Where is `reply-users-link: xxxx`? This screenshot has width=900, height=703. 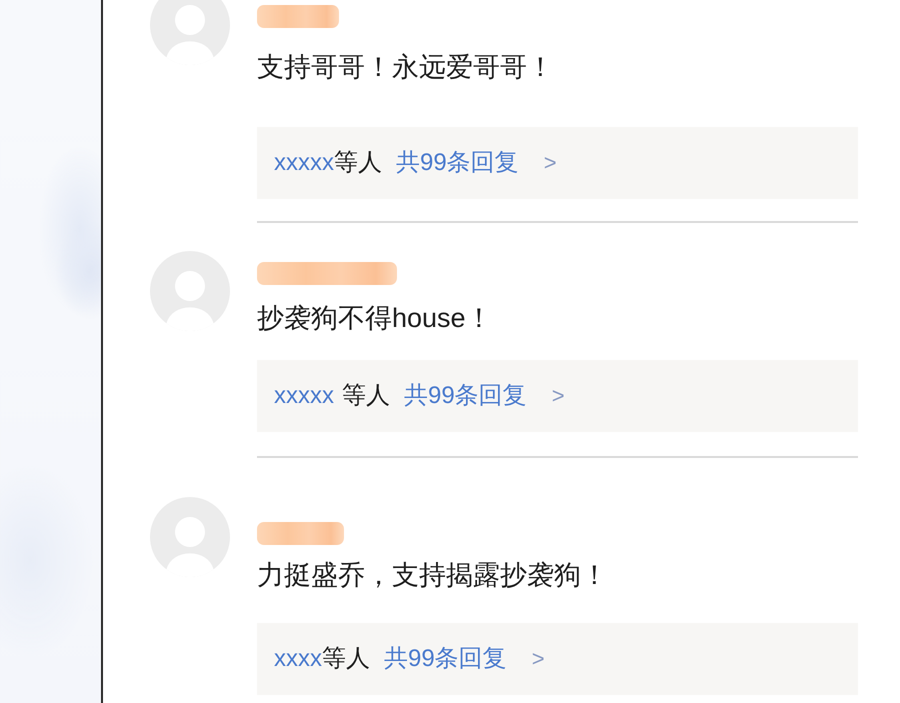 reply-users-link: xxxx is located at coordinates (298, 659).